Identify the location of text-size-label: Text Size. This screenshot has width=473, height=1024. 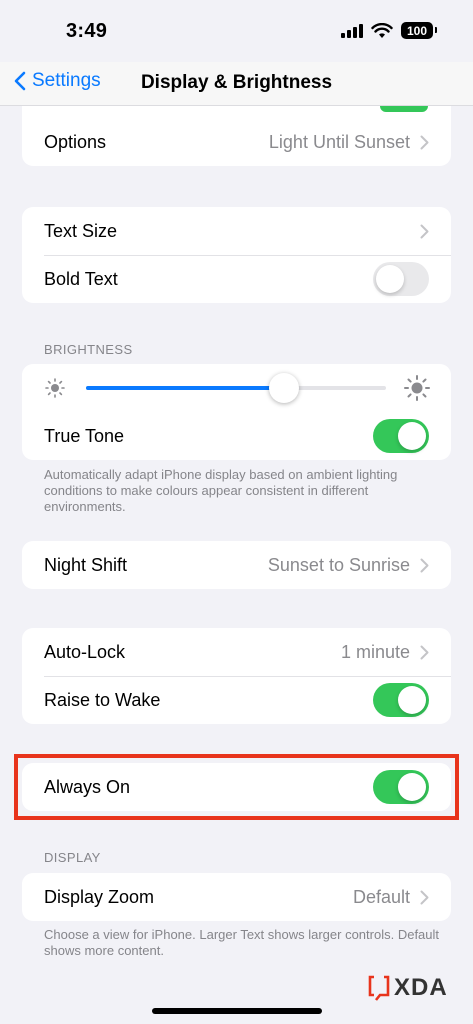
(81, 230).